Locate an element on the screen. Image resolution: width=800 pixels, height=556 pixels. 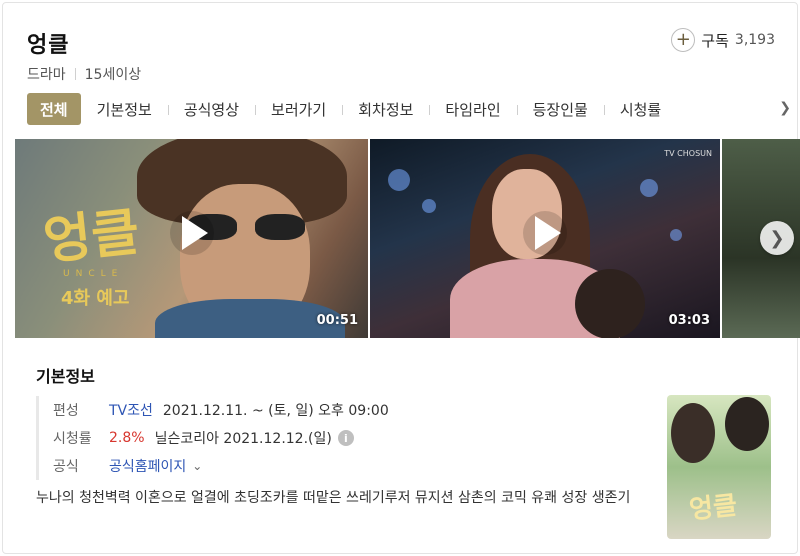
program-poster: 엉클 is located at coordinates (719, 467).